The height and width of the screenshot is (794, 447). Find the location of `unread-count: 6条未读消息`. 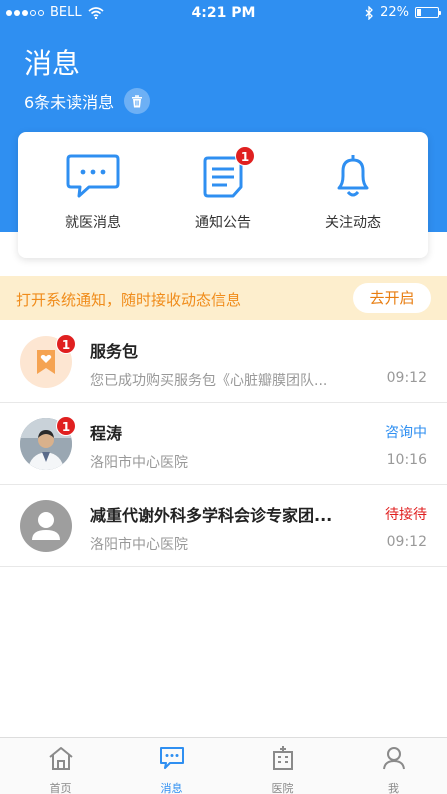

unread-count: 6条未读消息 is located at coordinates (87, 101).